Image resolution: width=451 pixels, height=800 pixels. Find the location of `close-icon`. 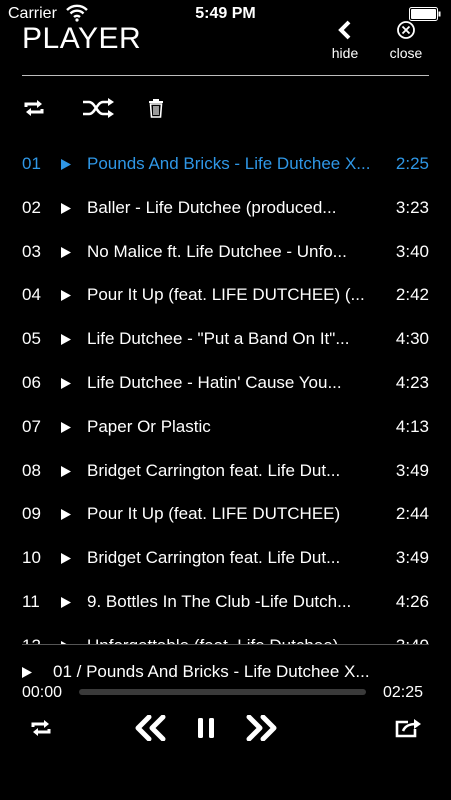

close-icon is located at coordinates (406, 30).